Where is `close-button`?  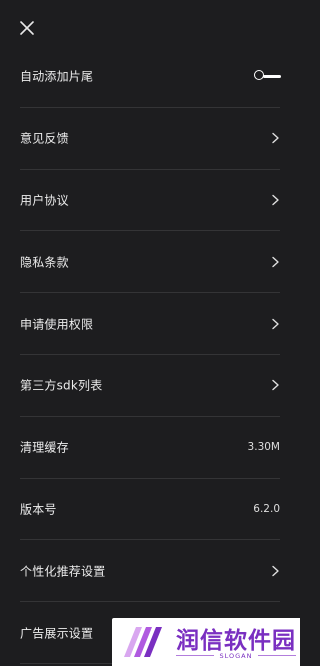
close-button is located at coordinates (27, 28).